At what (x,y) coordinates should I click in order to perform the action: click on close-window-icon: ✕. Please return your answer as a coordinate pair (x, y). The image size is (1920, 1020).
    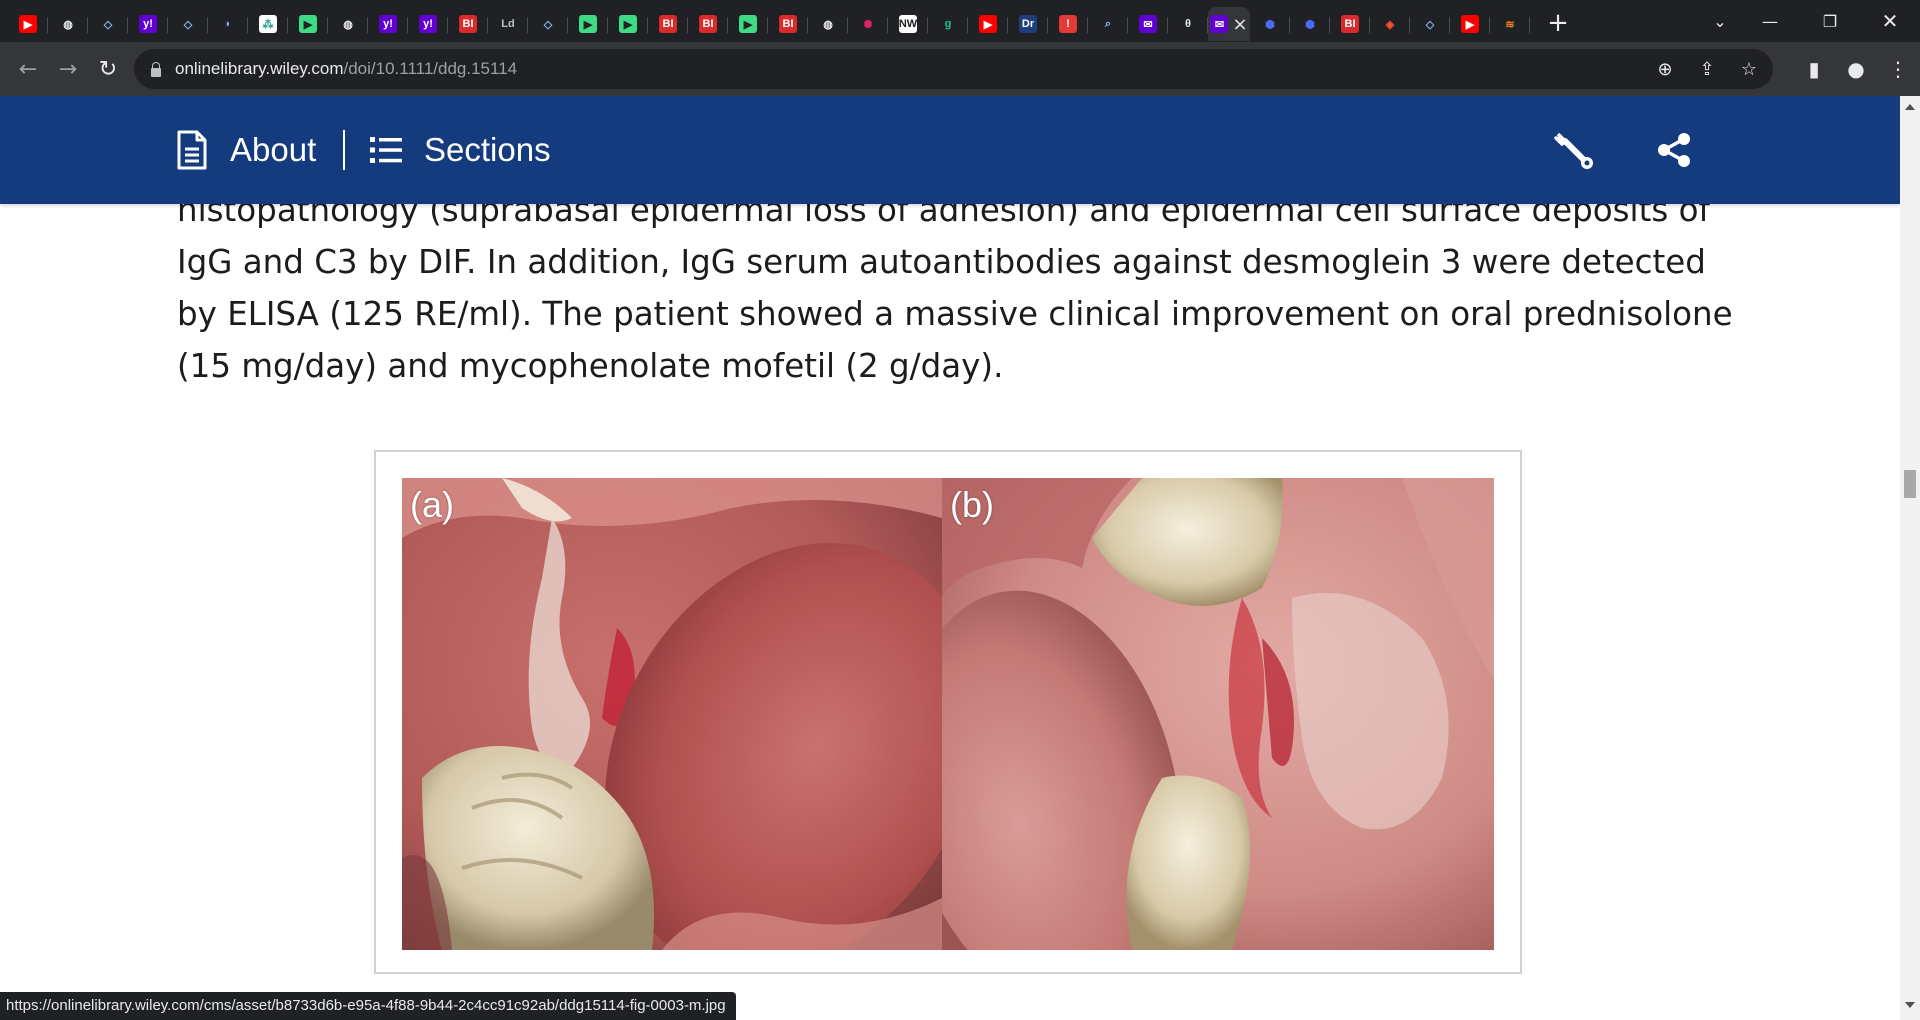
    Looking at the image, I should click on (1890, 21).